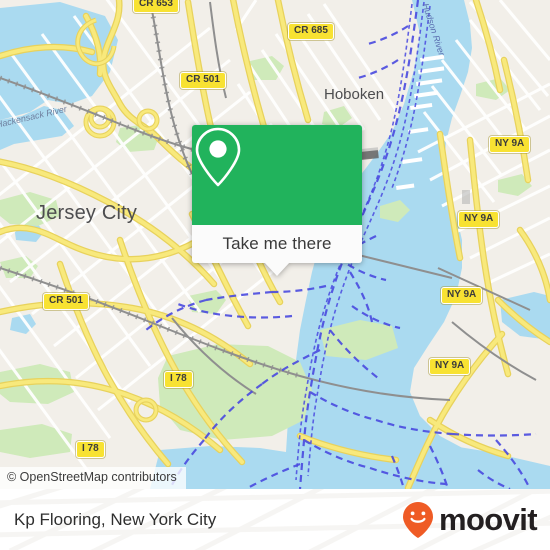 Image resolution: width=550 pixels, height=550 pixels. I want to click on map-pin-icon, so click(218, 157).